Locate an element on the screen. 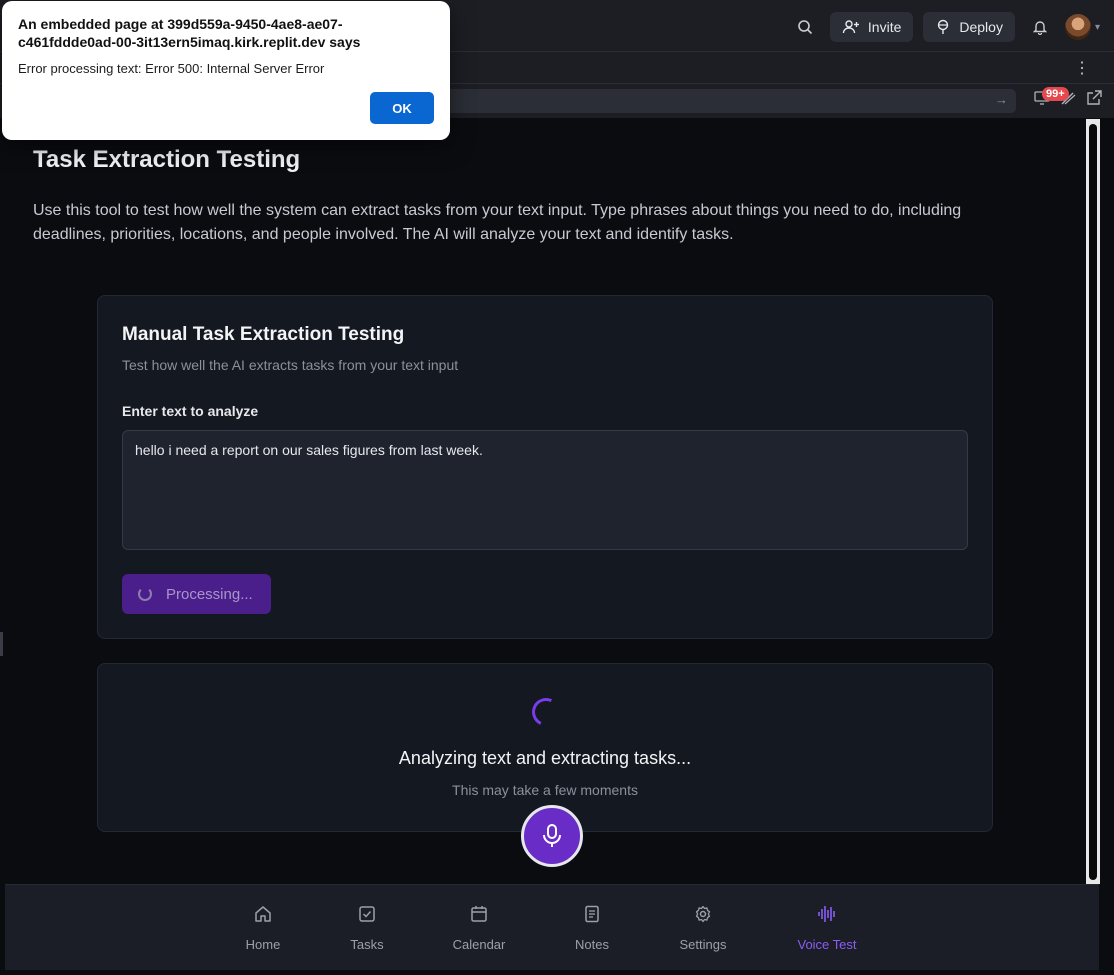 This screenshot has width=1114, height=975. header-actions: Invite Deploy ▾ is located at coordinates (945, 27).